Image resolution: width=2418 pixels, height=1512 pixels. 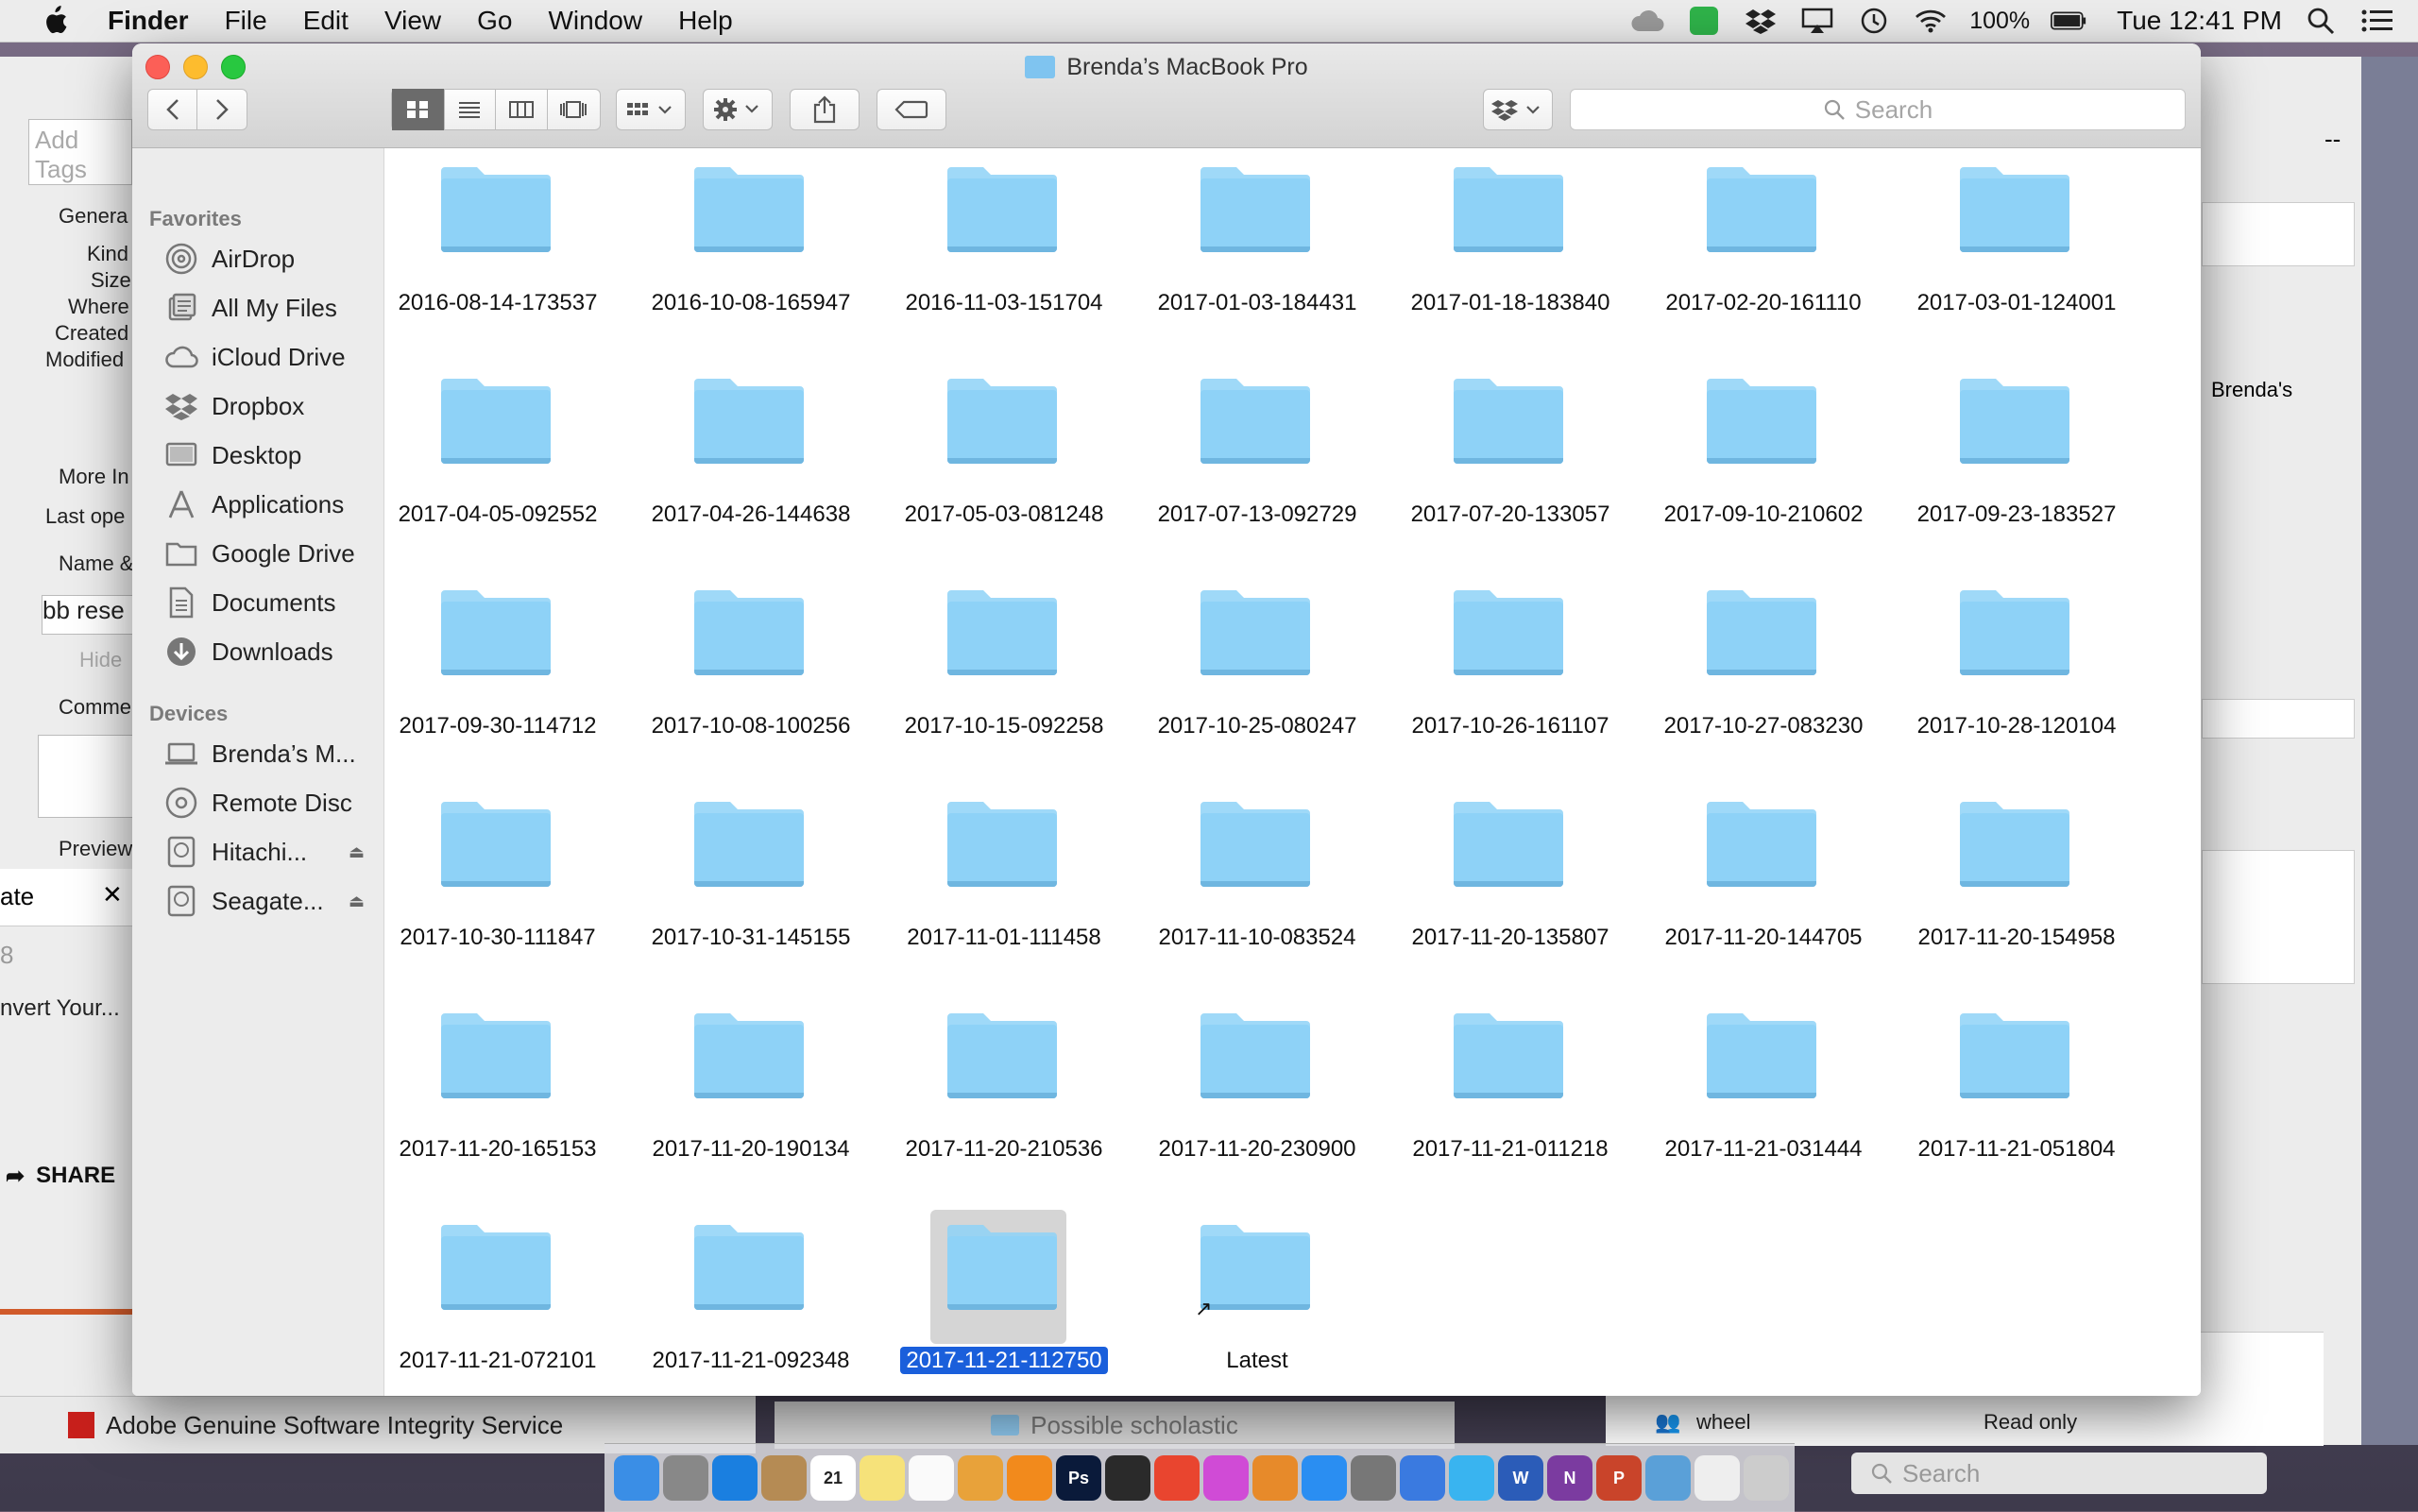 What do you see at coordinates (498, 1301) in the screenshot?
I see `folder-item: 2017-11-21-072101` at bounding box center [498, 1301].